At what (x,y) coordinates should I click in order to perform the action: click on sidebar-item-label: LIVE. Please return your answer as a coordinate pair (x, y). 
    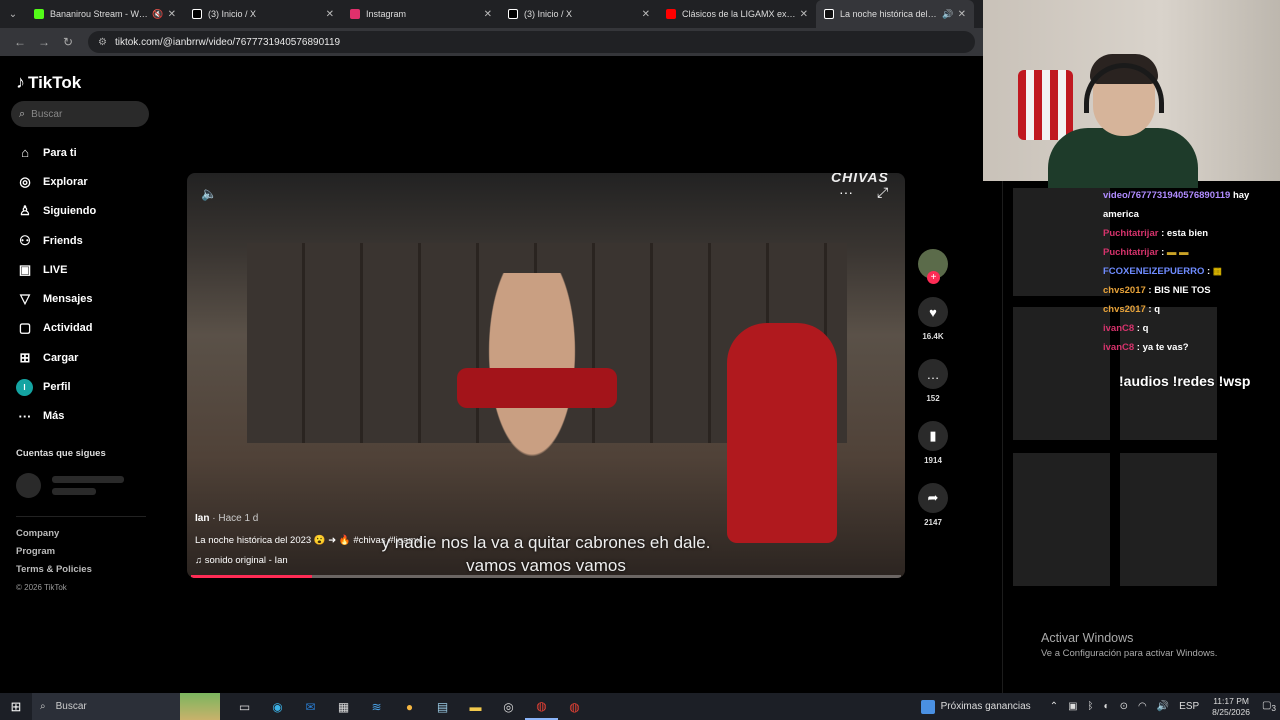
    Looking at the image, I should click on (55, 269).